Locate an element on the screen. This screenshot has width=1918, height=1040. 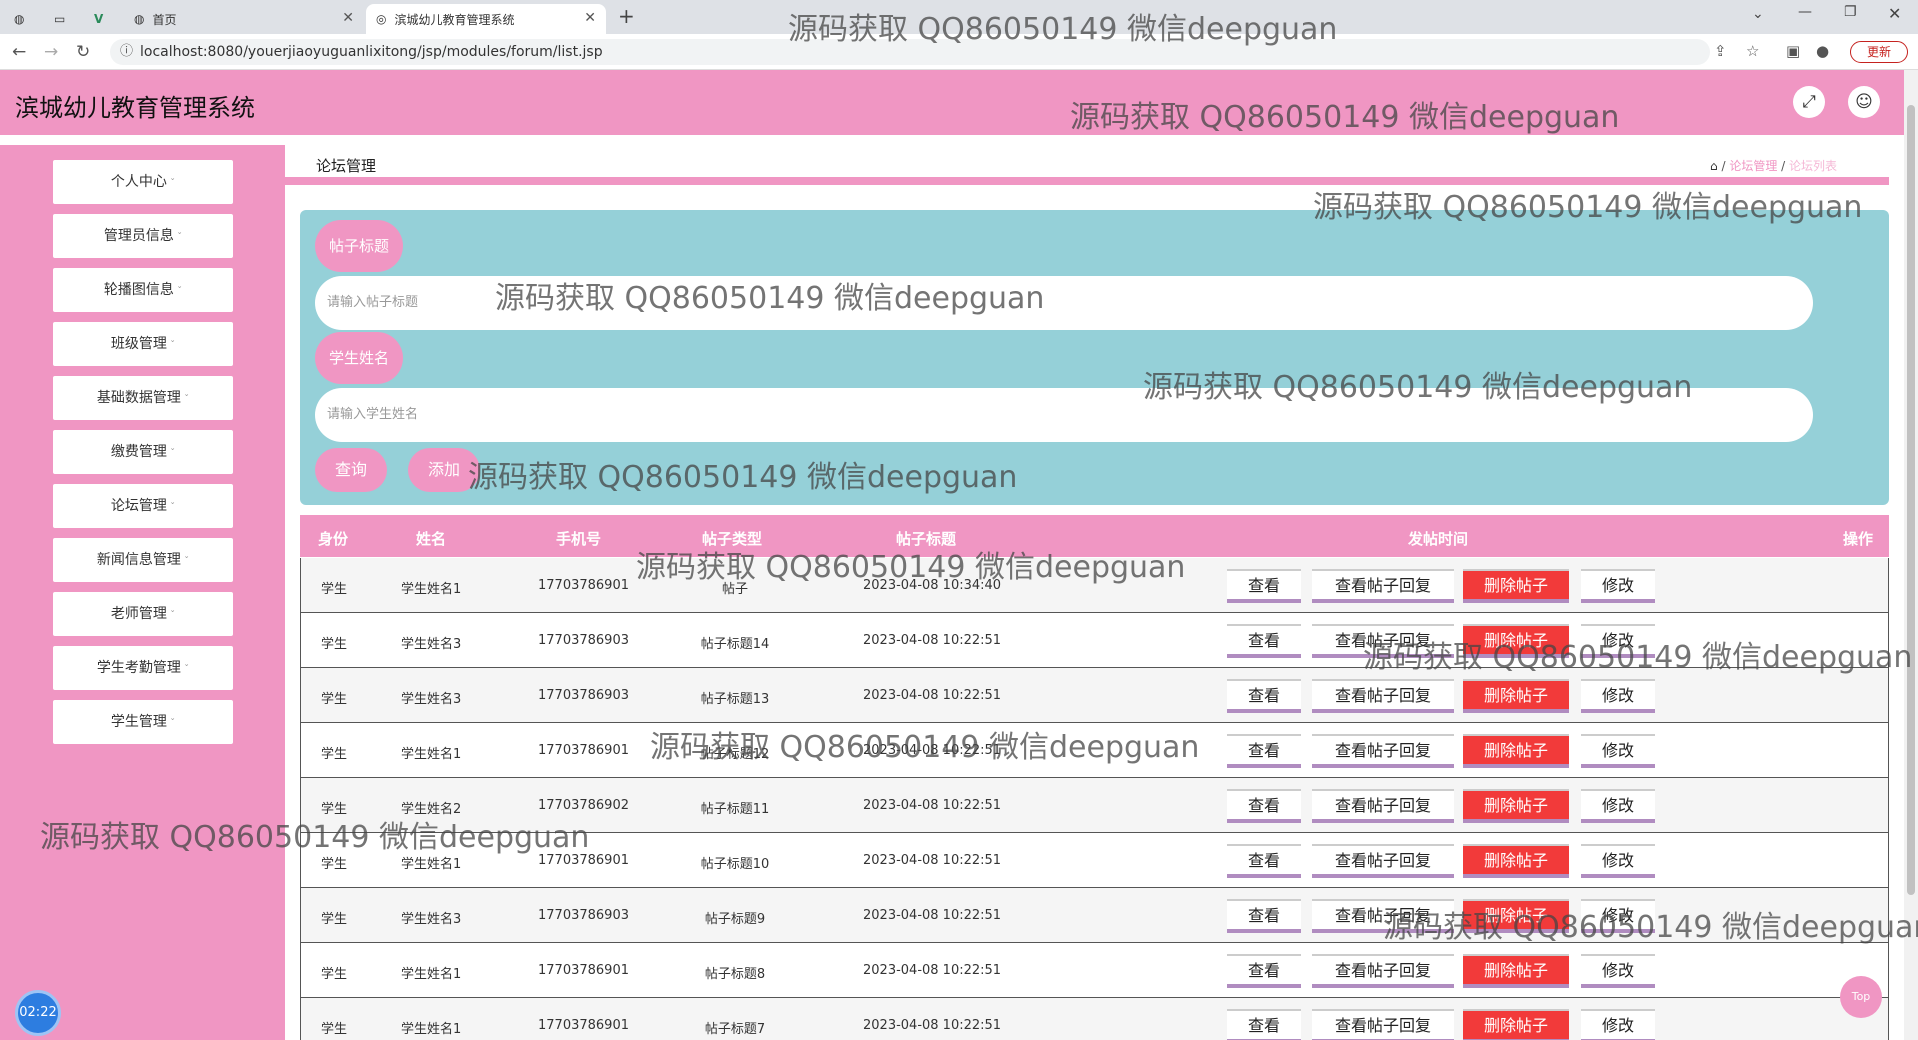
cell-time: 2023-04-08 10:34:40 is located at coordinates (932, 585).